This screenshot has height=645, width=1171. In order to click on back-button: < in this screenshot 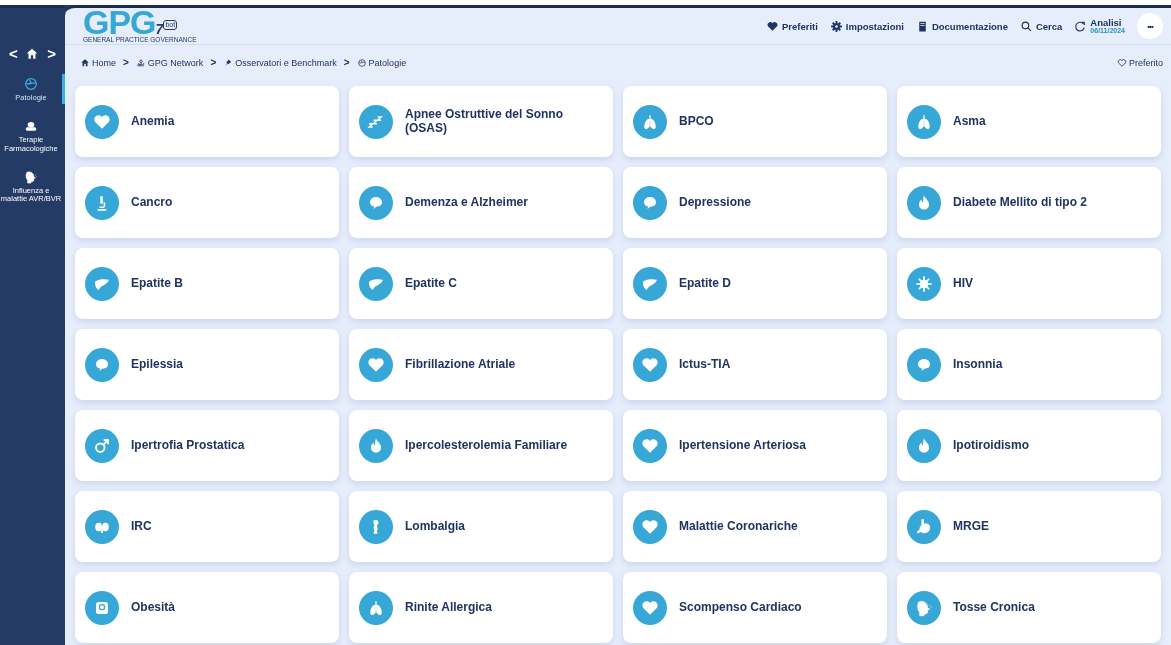, I will do `click(13, 53)`.